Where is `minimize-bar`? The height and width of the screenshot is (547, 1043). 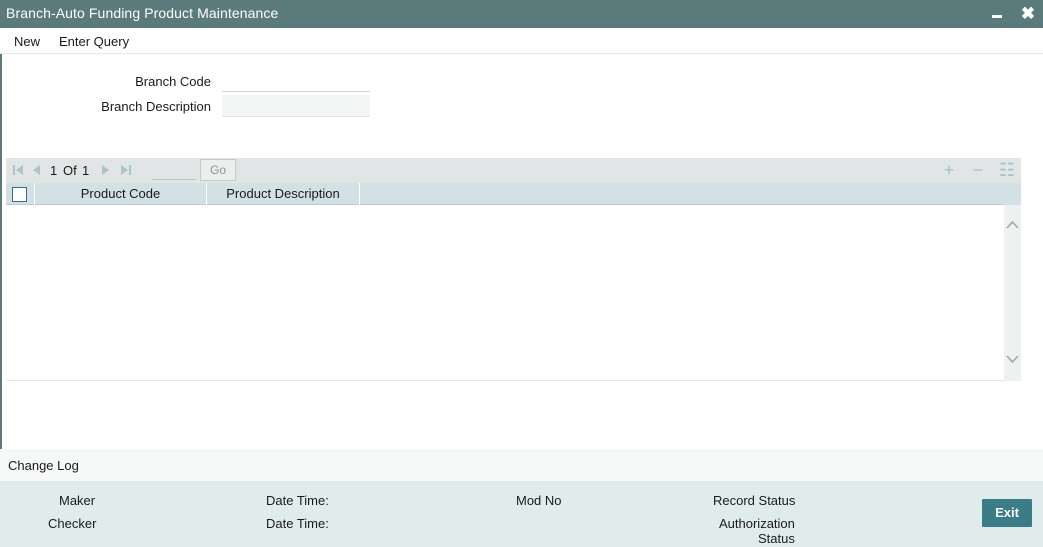 minimize-bar is located at coordinates (997, 16).